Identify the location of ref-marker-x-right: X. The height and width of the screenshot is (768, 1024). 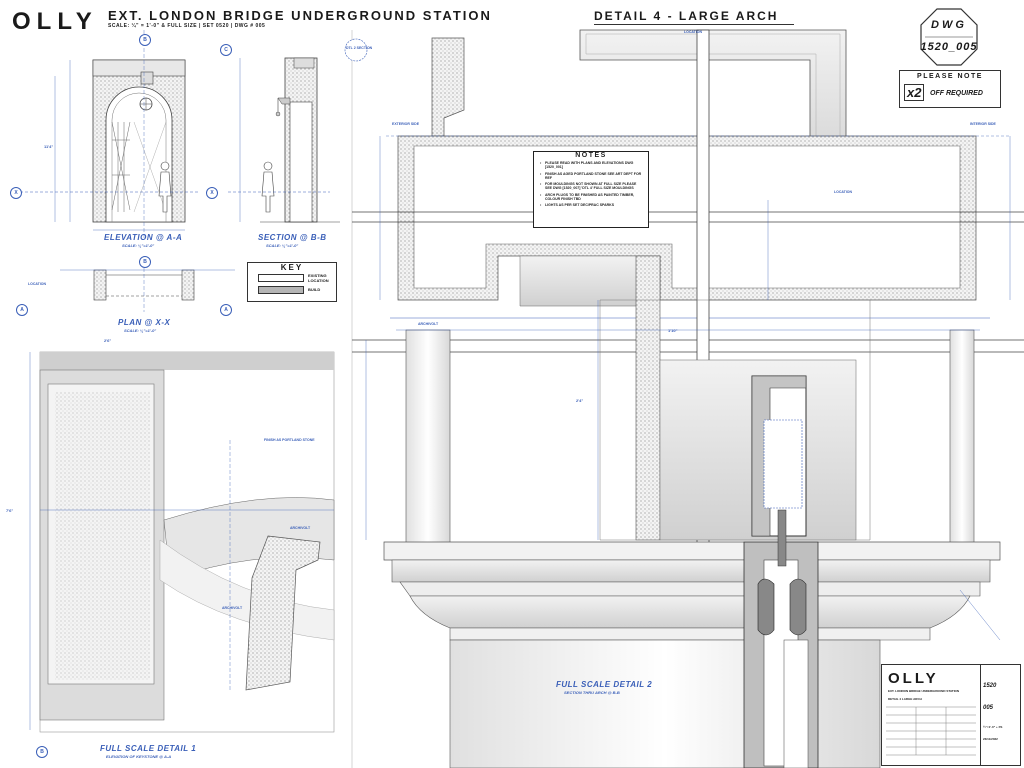
(212, 193).